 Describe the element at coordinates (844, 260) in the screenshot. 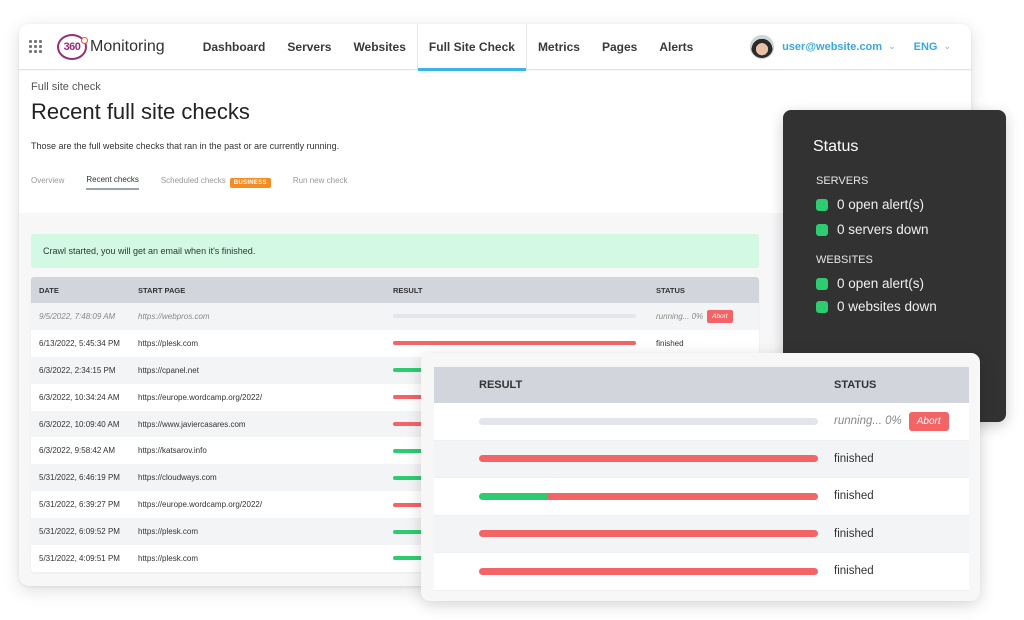

I see `websites-section-label: WEBSITES` at that location.